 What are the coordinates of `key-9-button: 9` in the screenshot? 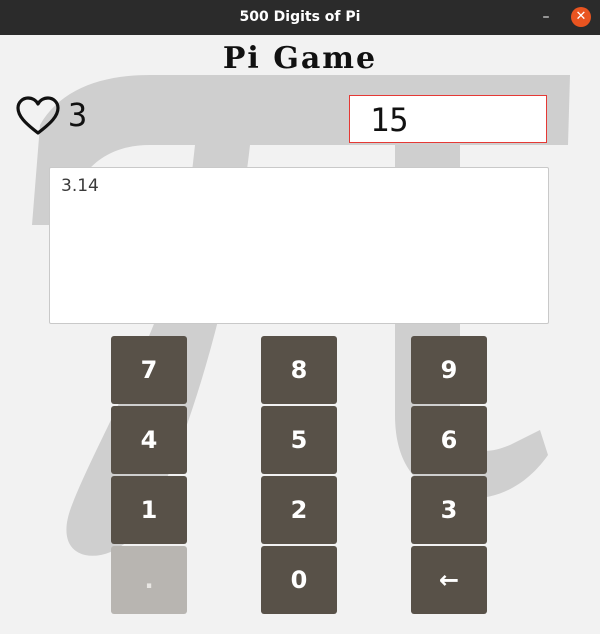 It's located at (449, 370).